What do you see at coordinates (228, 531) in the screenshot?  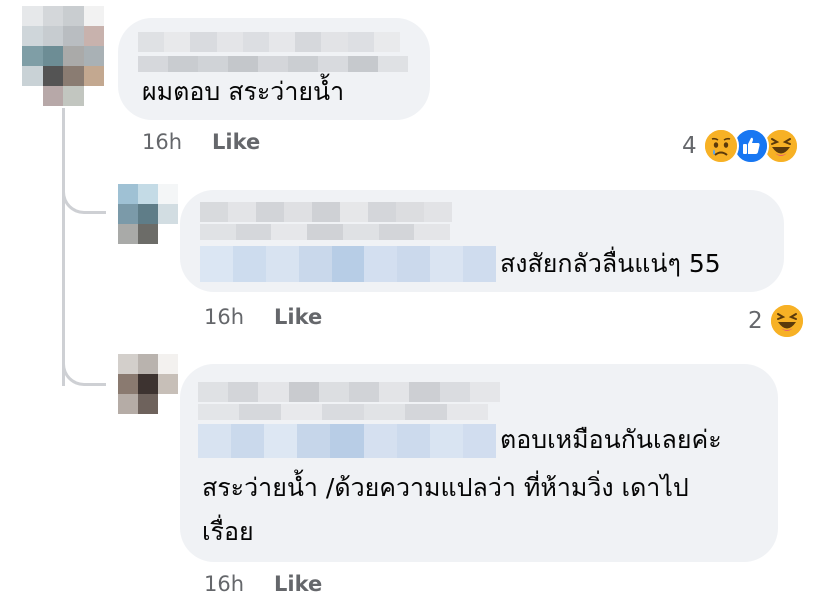 I see `comment-text-line-3: เรื่อย` at bounding box center [228, 531].